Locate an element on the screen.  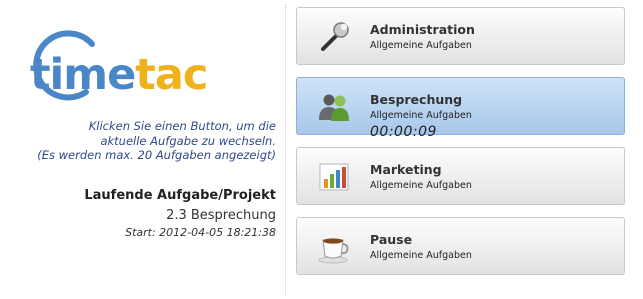
task-button-administration: Administration Allgemeine Aufgaben is located at coordinates (460, 36).